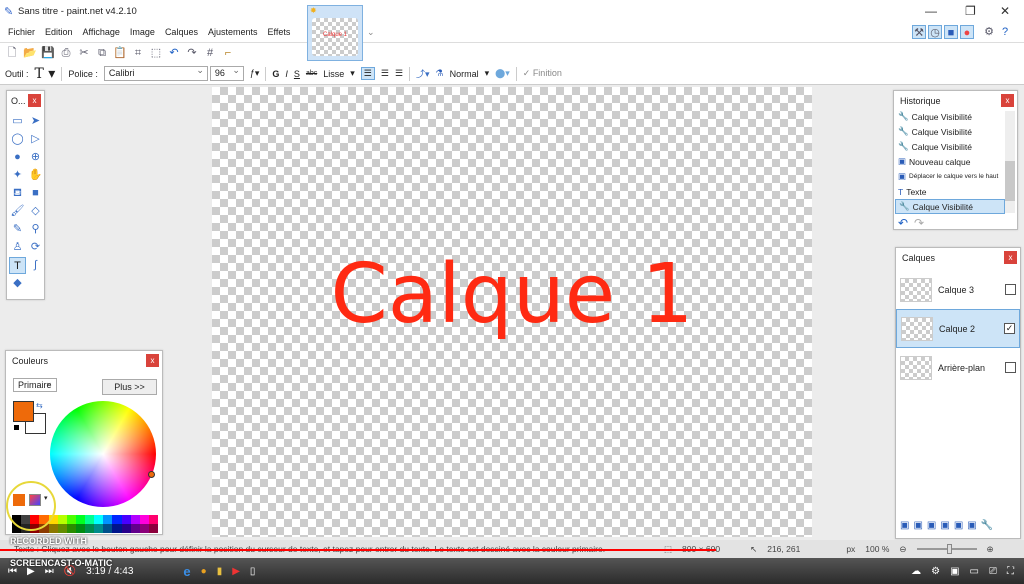 This screenshot has height=584, width=1024. Describe the element at coordinates (958, 328) in the screenshot. I see `layer-item: Calque 2 ✓` at that location.